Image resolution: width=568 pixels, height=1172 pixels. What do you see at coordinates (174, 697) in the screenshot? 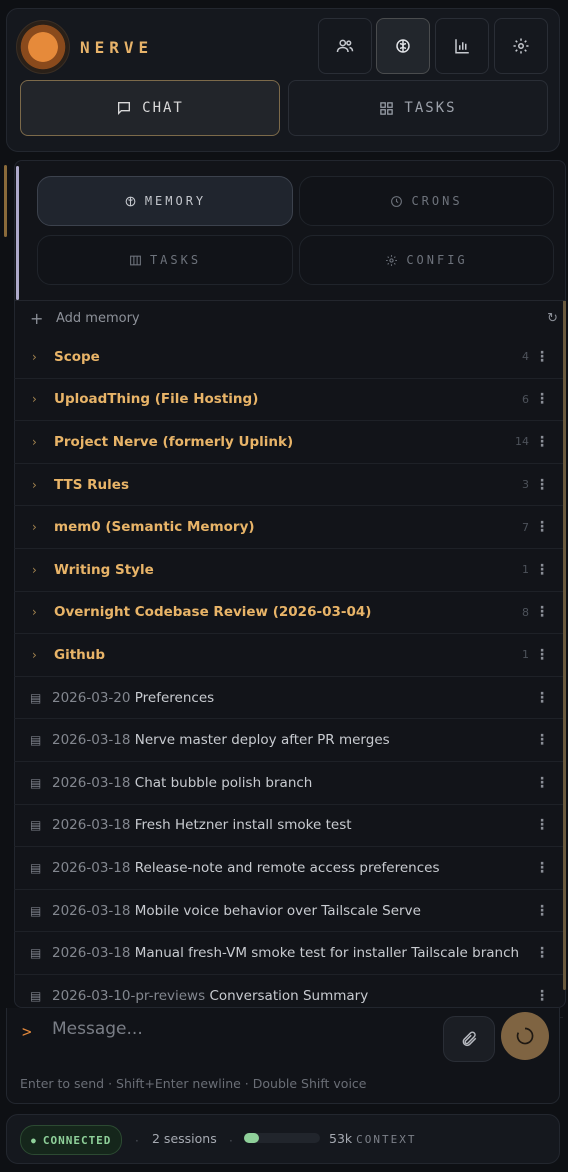
I see `memory-entry-name: Preferences` at bounding box center [174, 697].